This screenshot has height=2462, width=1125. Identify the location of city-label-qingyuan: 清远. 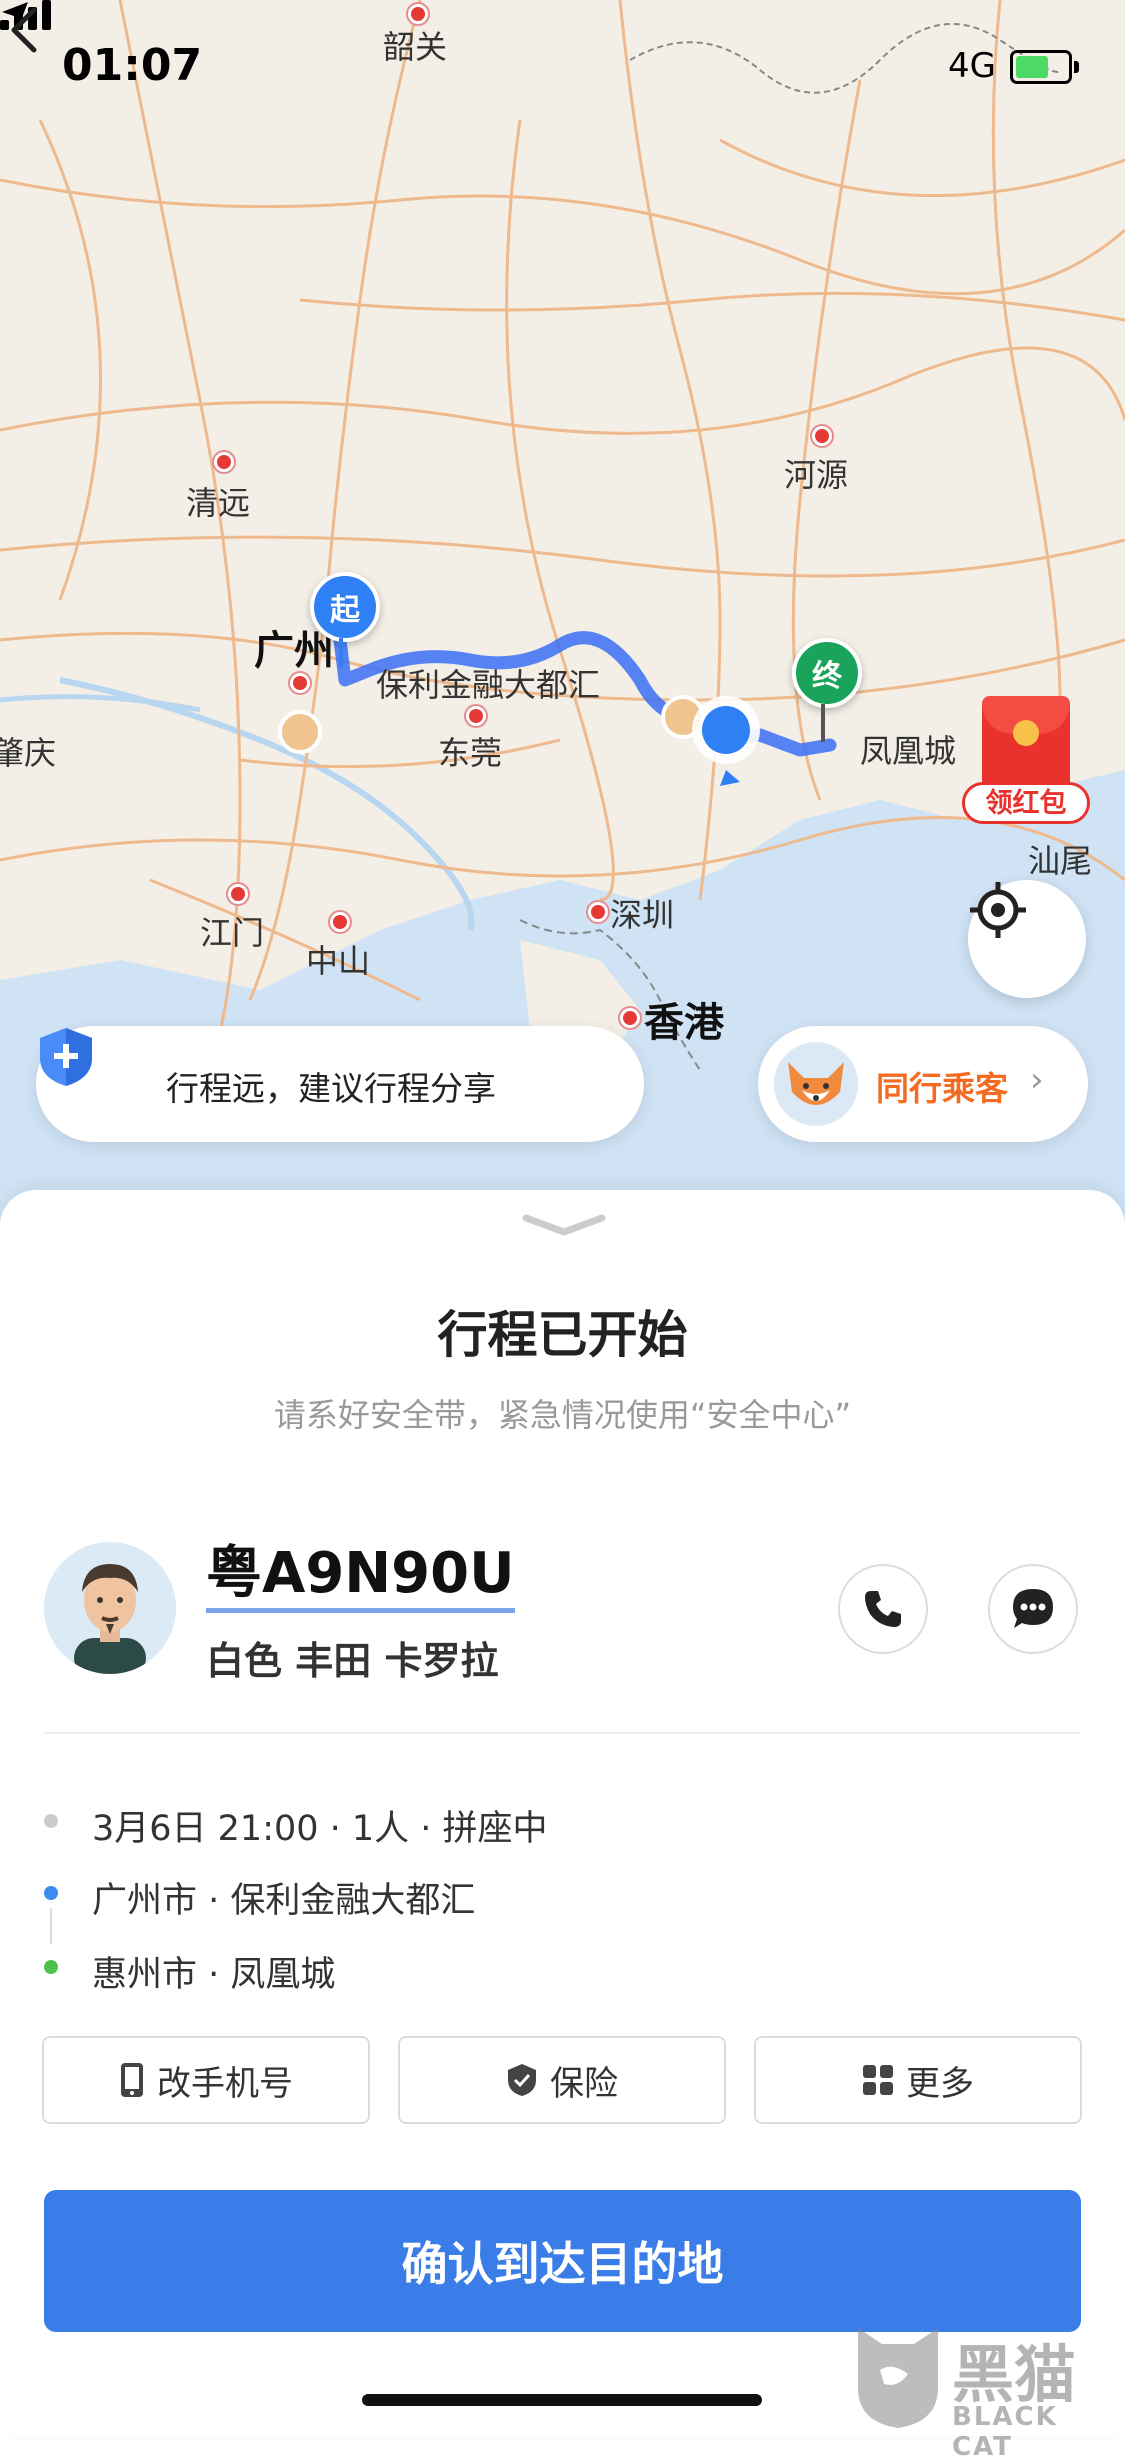
(218, 503).